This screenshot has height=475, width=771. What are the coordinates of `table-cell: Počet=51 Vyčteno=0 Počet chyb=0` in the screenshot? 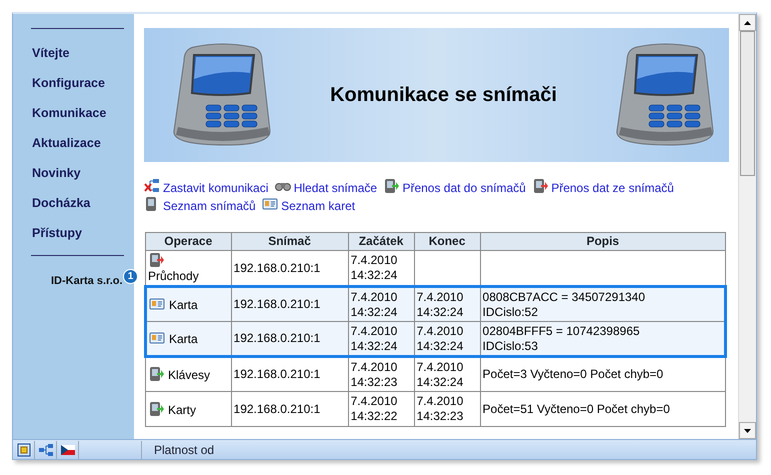 It's located at (603, 409).